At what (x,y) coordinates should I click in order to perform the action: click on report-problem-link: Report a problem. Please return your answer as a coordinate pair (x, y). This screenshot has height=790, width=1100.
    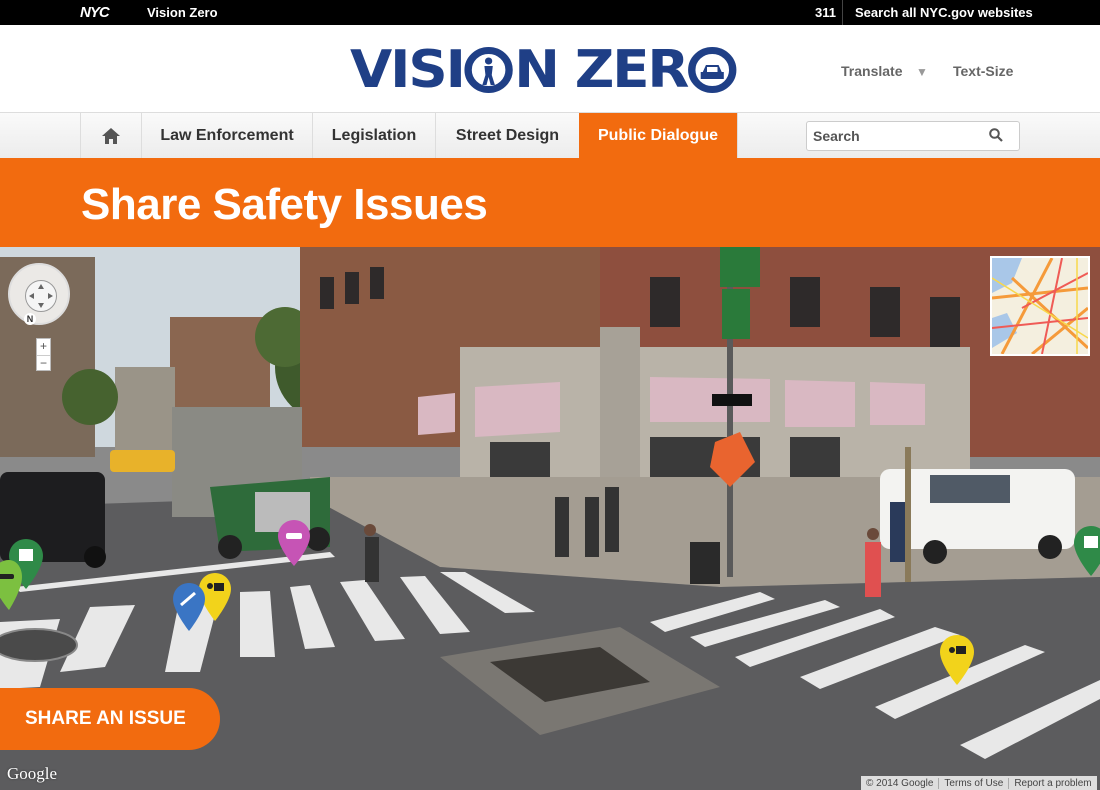
    Looking at the image, I should click on (1052, 783).